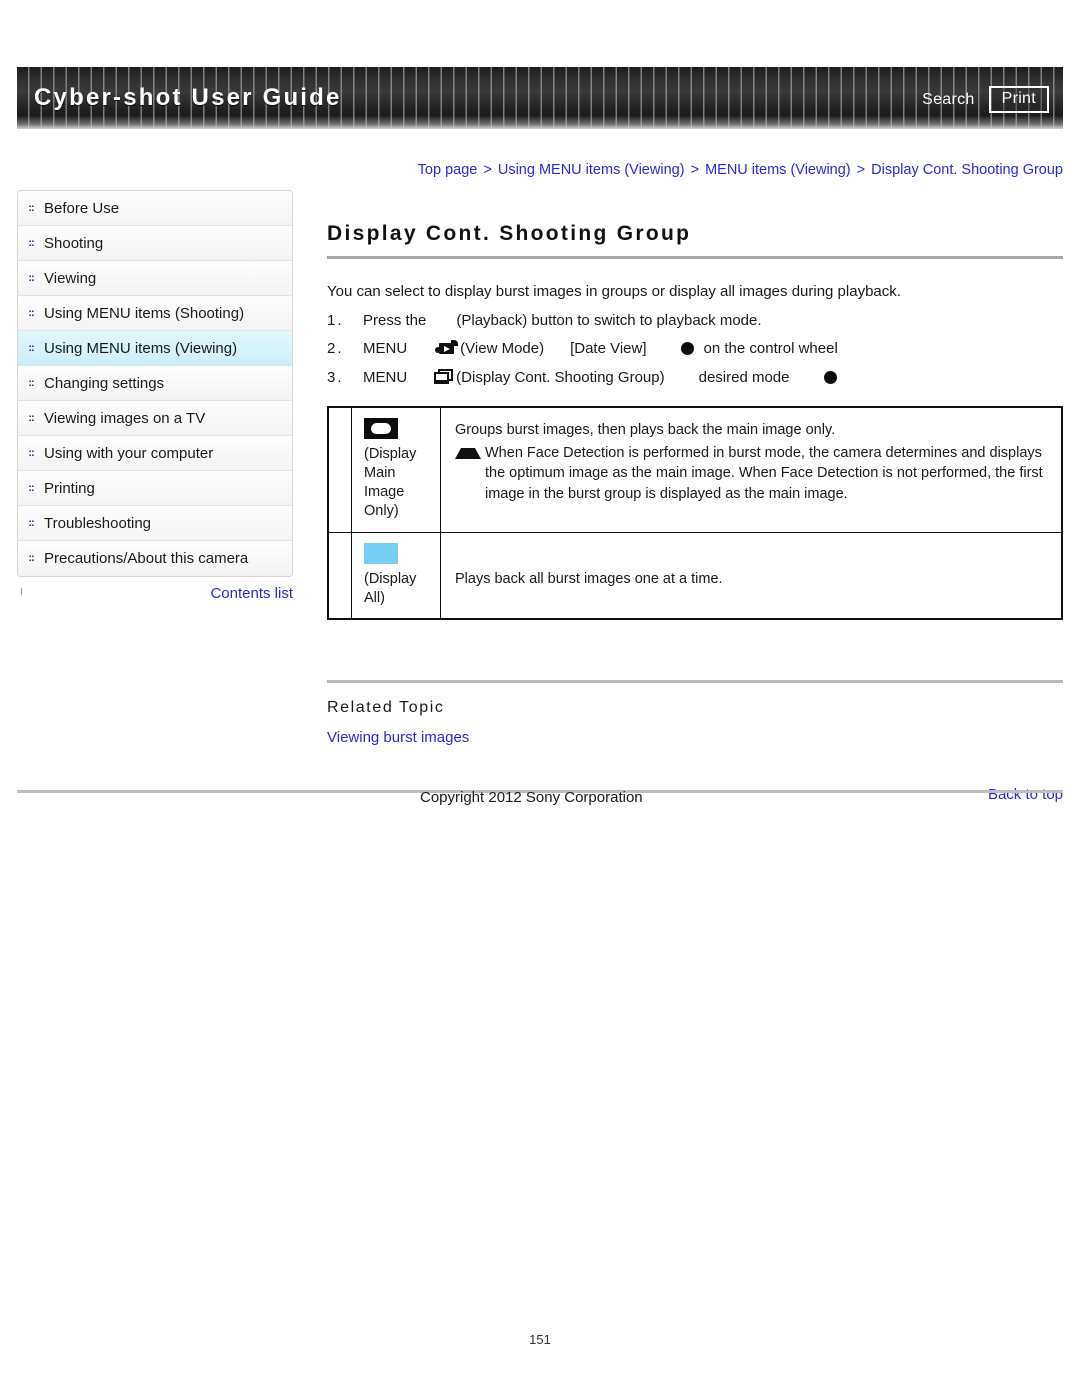  I want to click on step-2-part1: (View Mode), so click(502, 348).